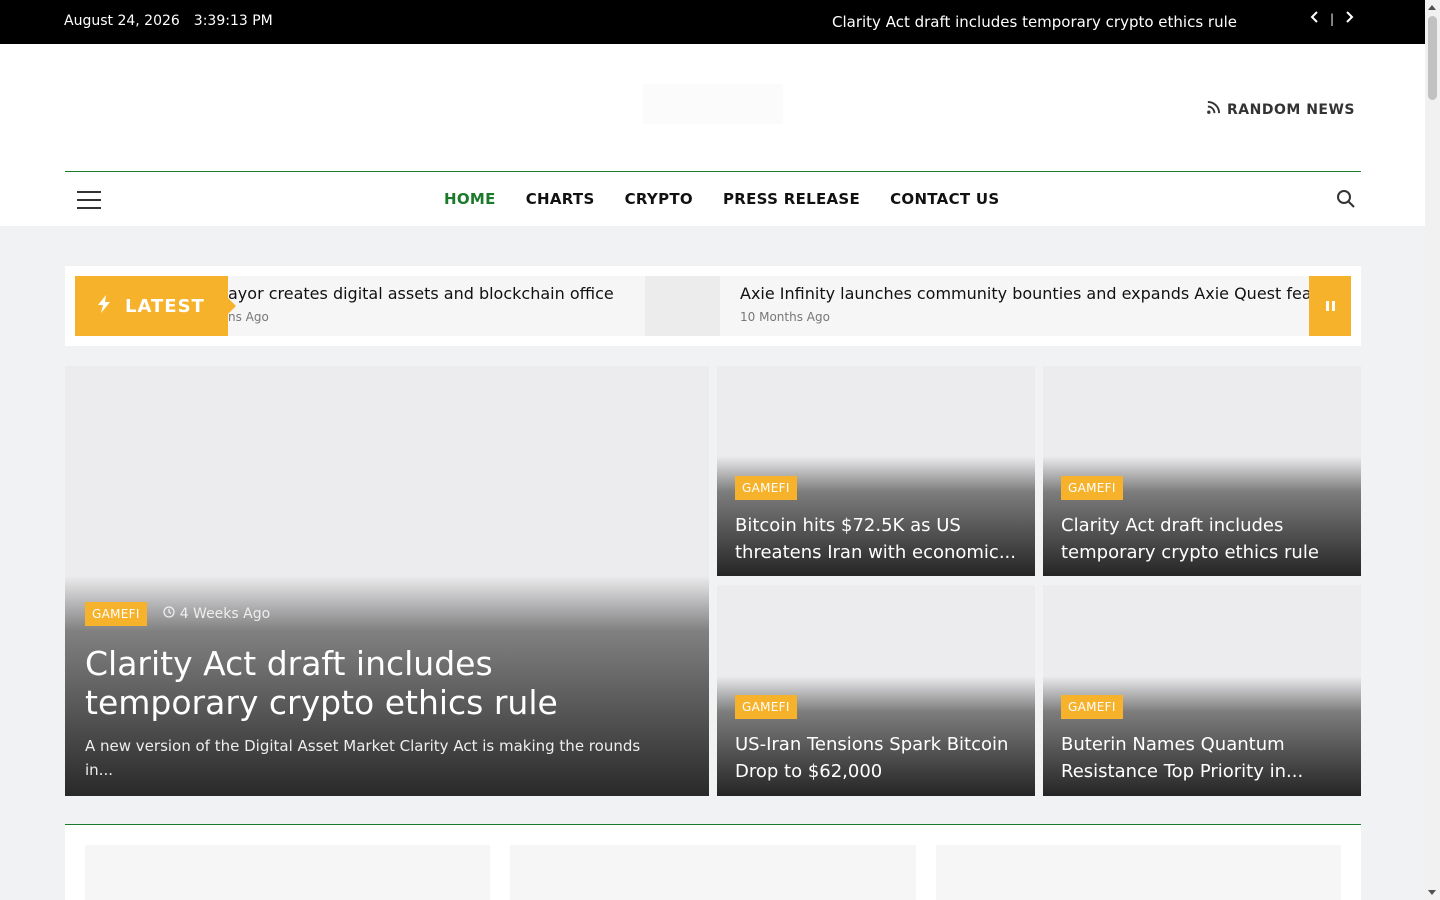 Image resolution: width=1440 pixels, height=900 pixels. Describe the element at coordinates (122, 21) in the screenshot. I see `current-date: August 24, 2026` at that location.